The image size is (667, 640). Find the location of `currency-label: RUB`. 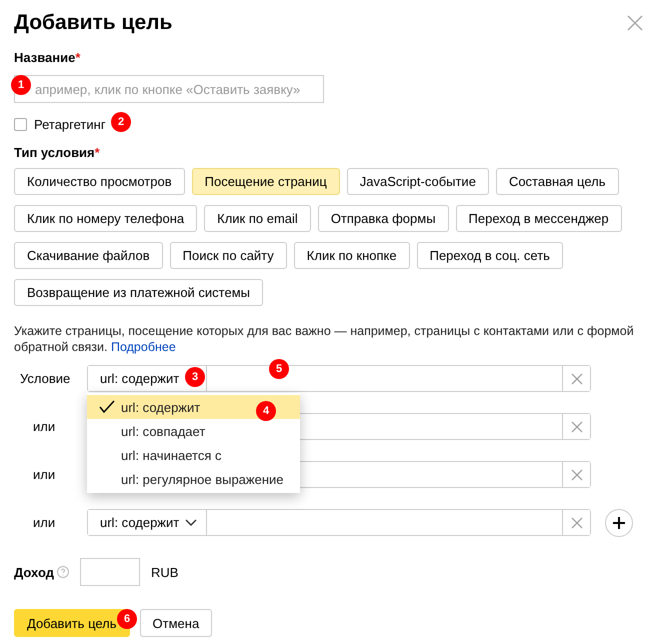

currency-label: RUB is located at coordinates (164, 572).